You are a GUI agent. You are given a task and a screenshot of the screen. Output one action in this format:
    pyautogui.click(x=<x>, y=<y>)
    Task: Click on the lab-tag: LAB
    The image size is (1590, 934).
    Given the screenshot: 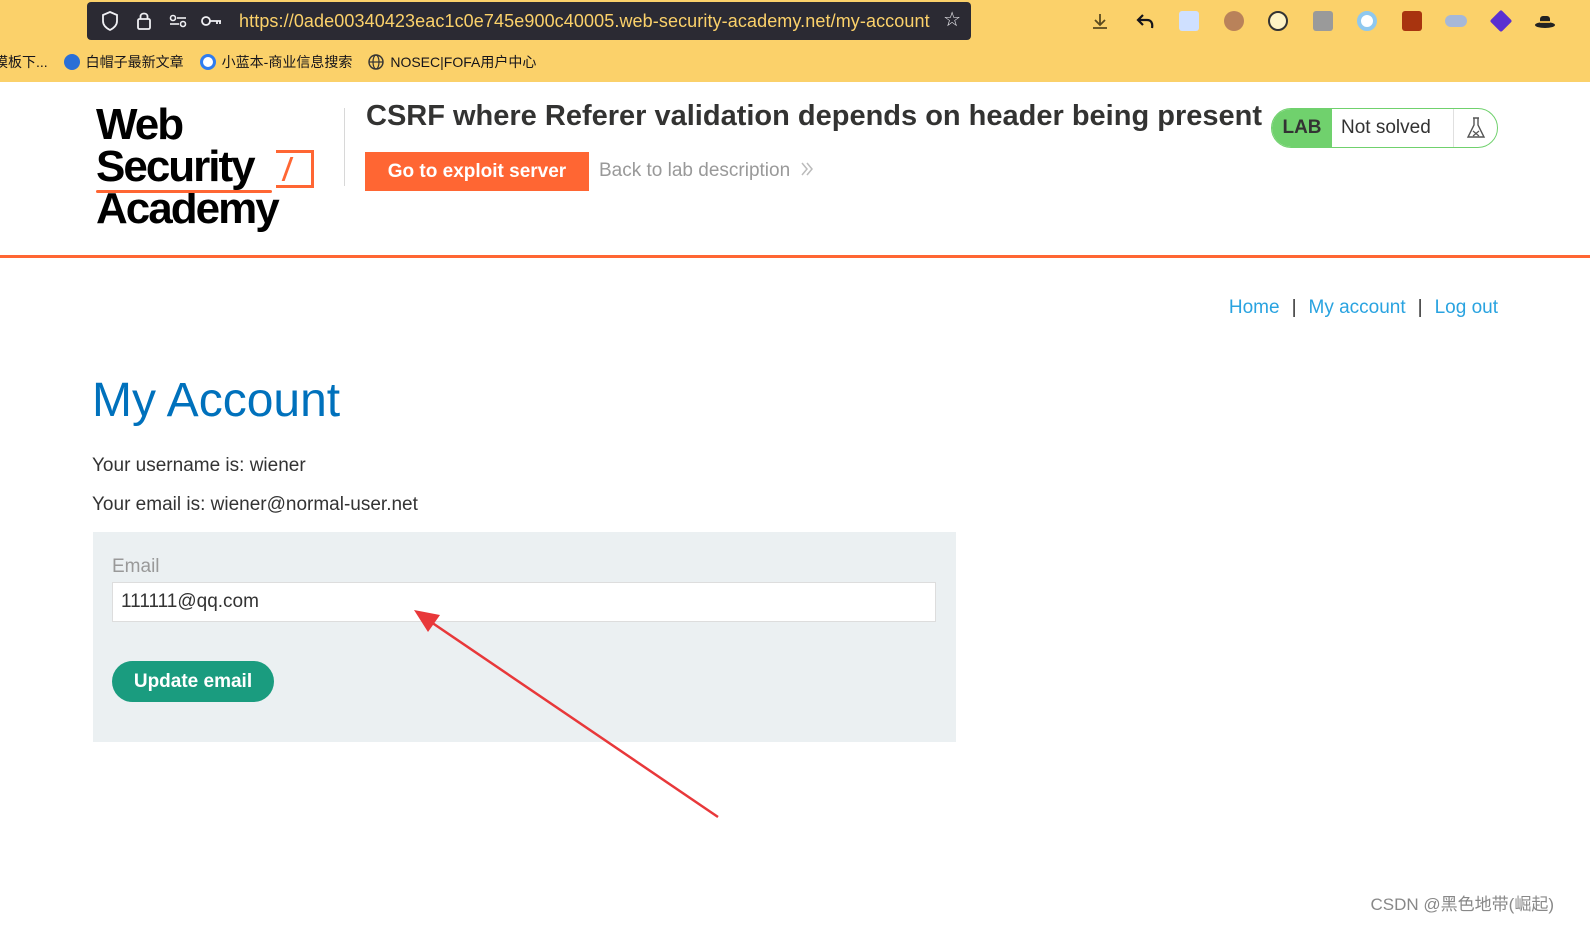 What is the action you would take?
    pyautogui.click(x=1302, y=128)
    